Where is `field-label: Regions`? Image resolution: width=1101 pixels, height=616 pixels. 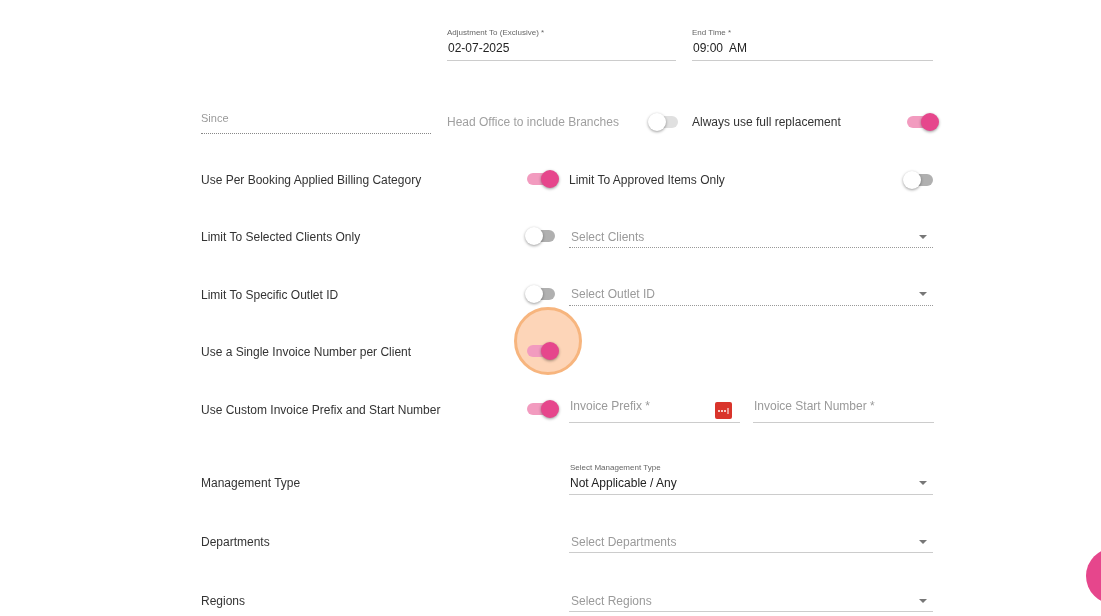 field-label: Regions is located at coordinates (224, 601).